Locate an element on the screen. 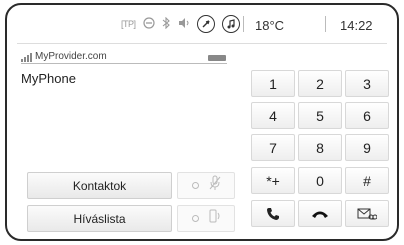 This screenshot has width=404, height=245. status-icons: [TP] is located at coordinates (180, 24).